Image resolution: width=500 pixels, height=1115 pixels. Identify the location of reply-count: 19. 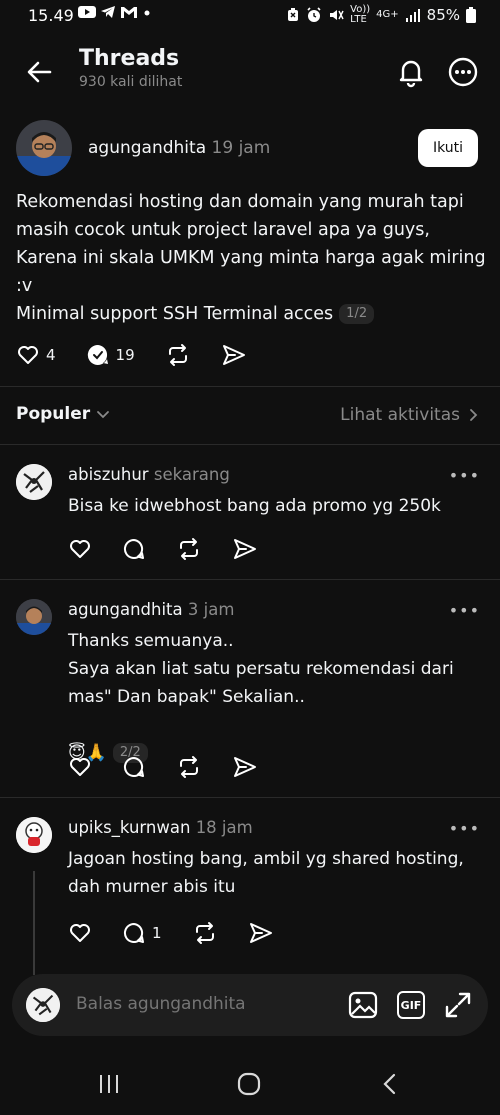
(125, 355).